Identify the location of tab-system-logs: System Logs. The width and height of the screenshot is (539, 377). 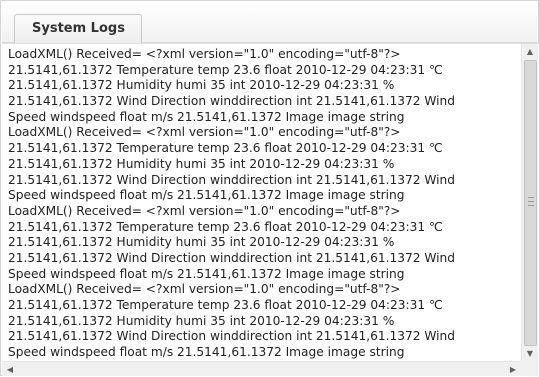
(78, 29).